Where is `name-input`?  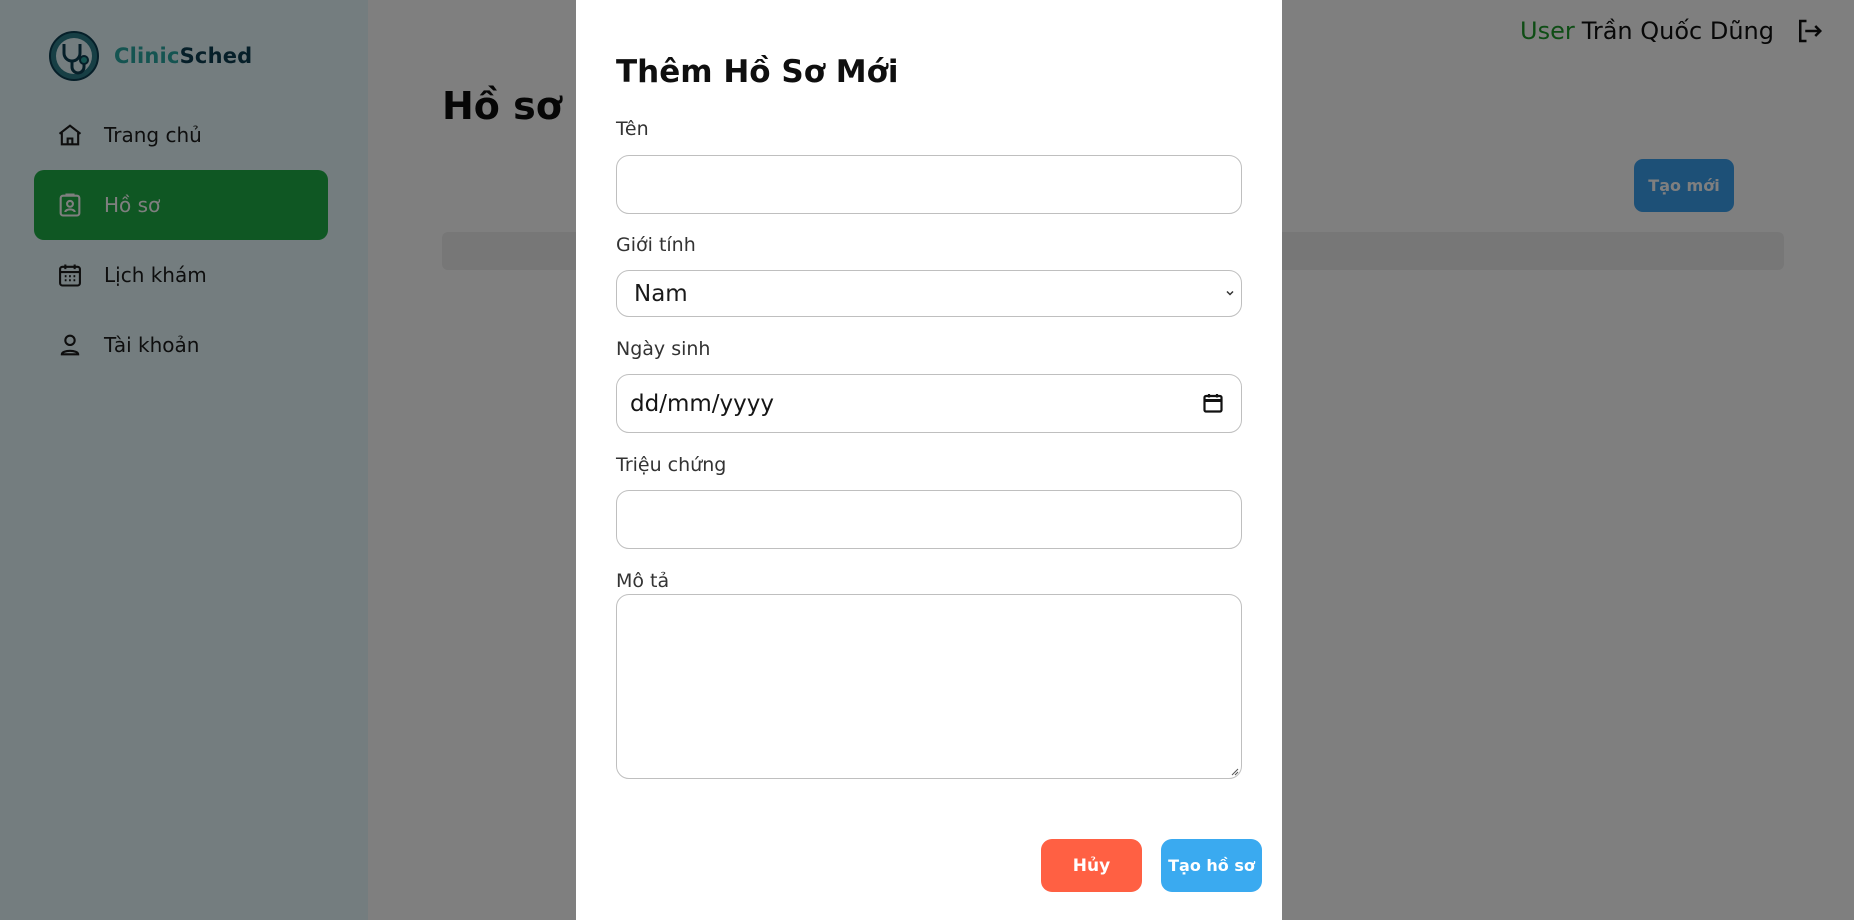 name-input is located at coordinates (929, 184).